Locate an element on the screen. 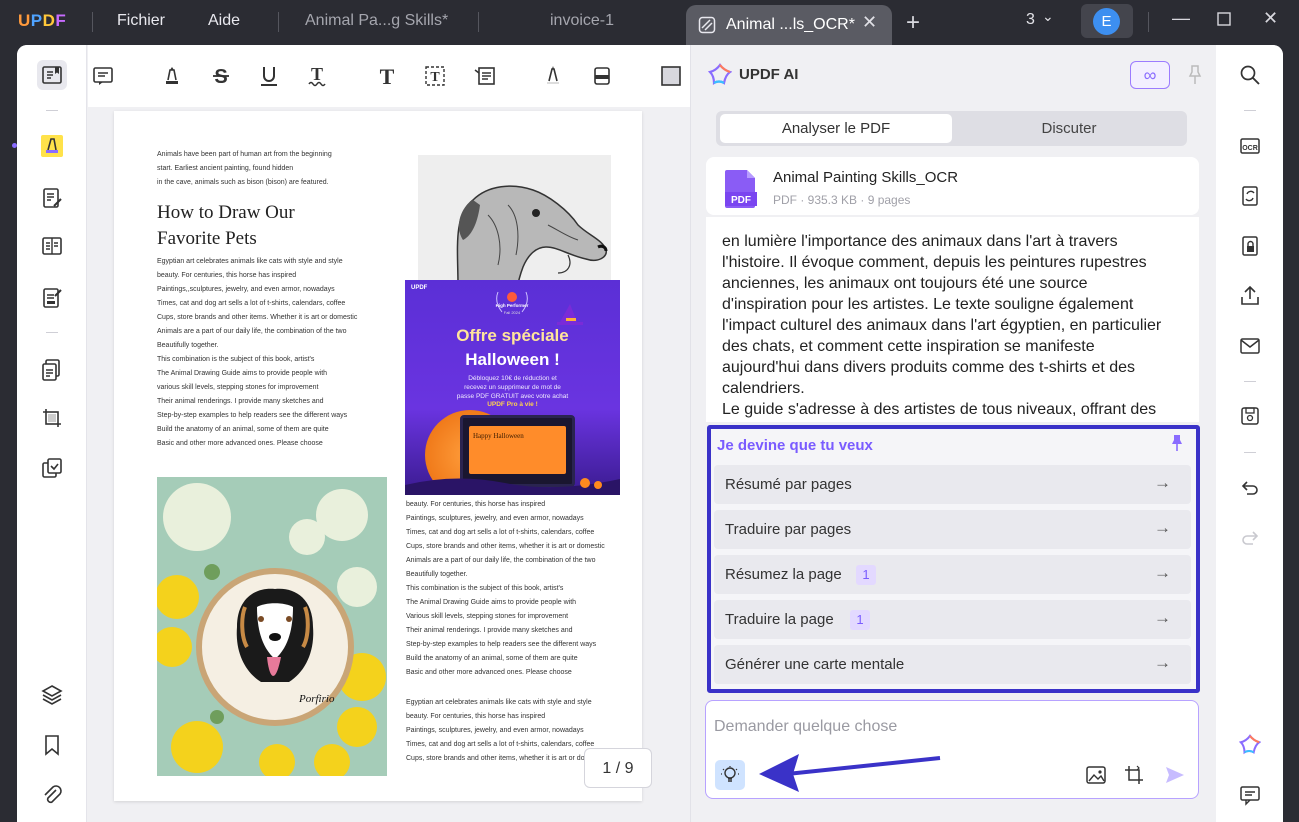 Image resolution: width=1299 pixels, height=822 pixels. tab-discuter: Discuter is located at coordinates (1069, 128).